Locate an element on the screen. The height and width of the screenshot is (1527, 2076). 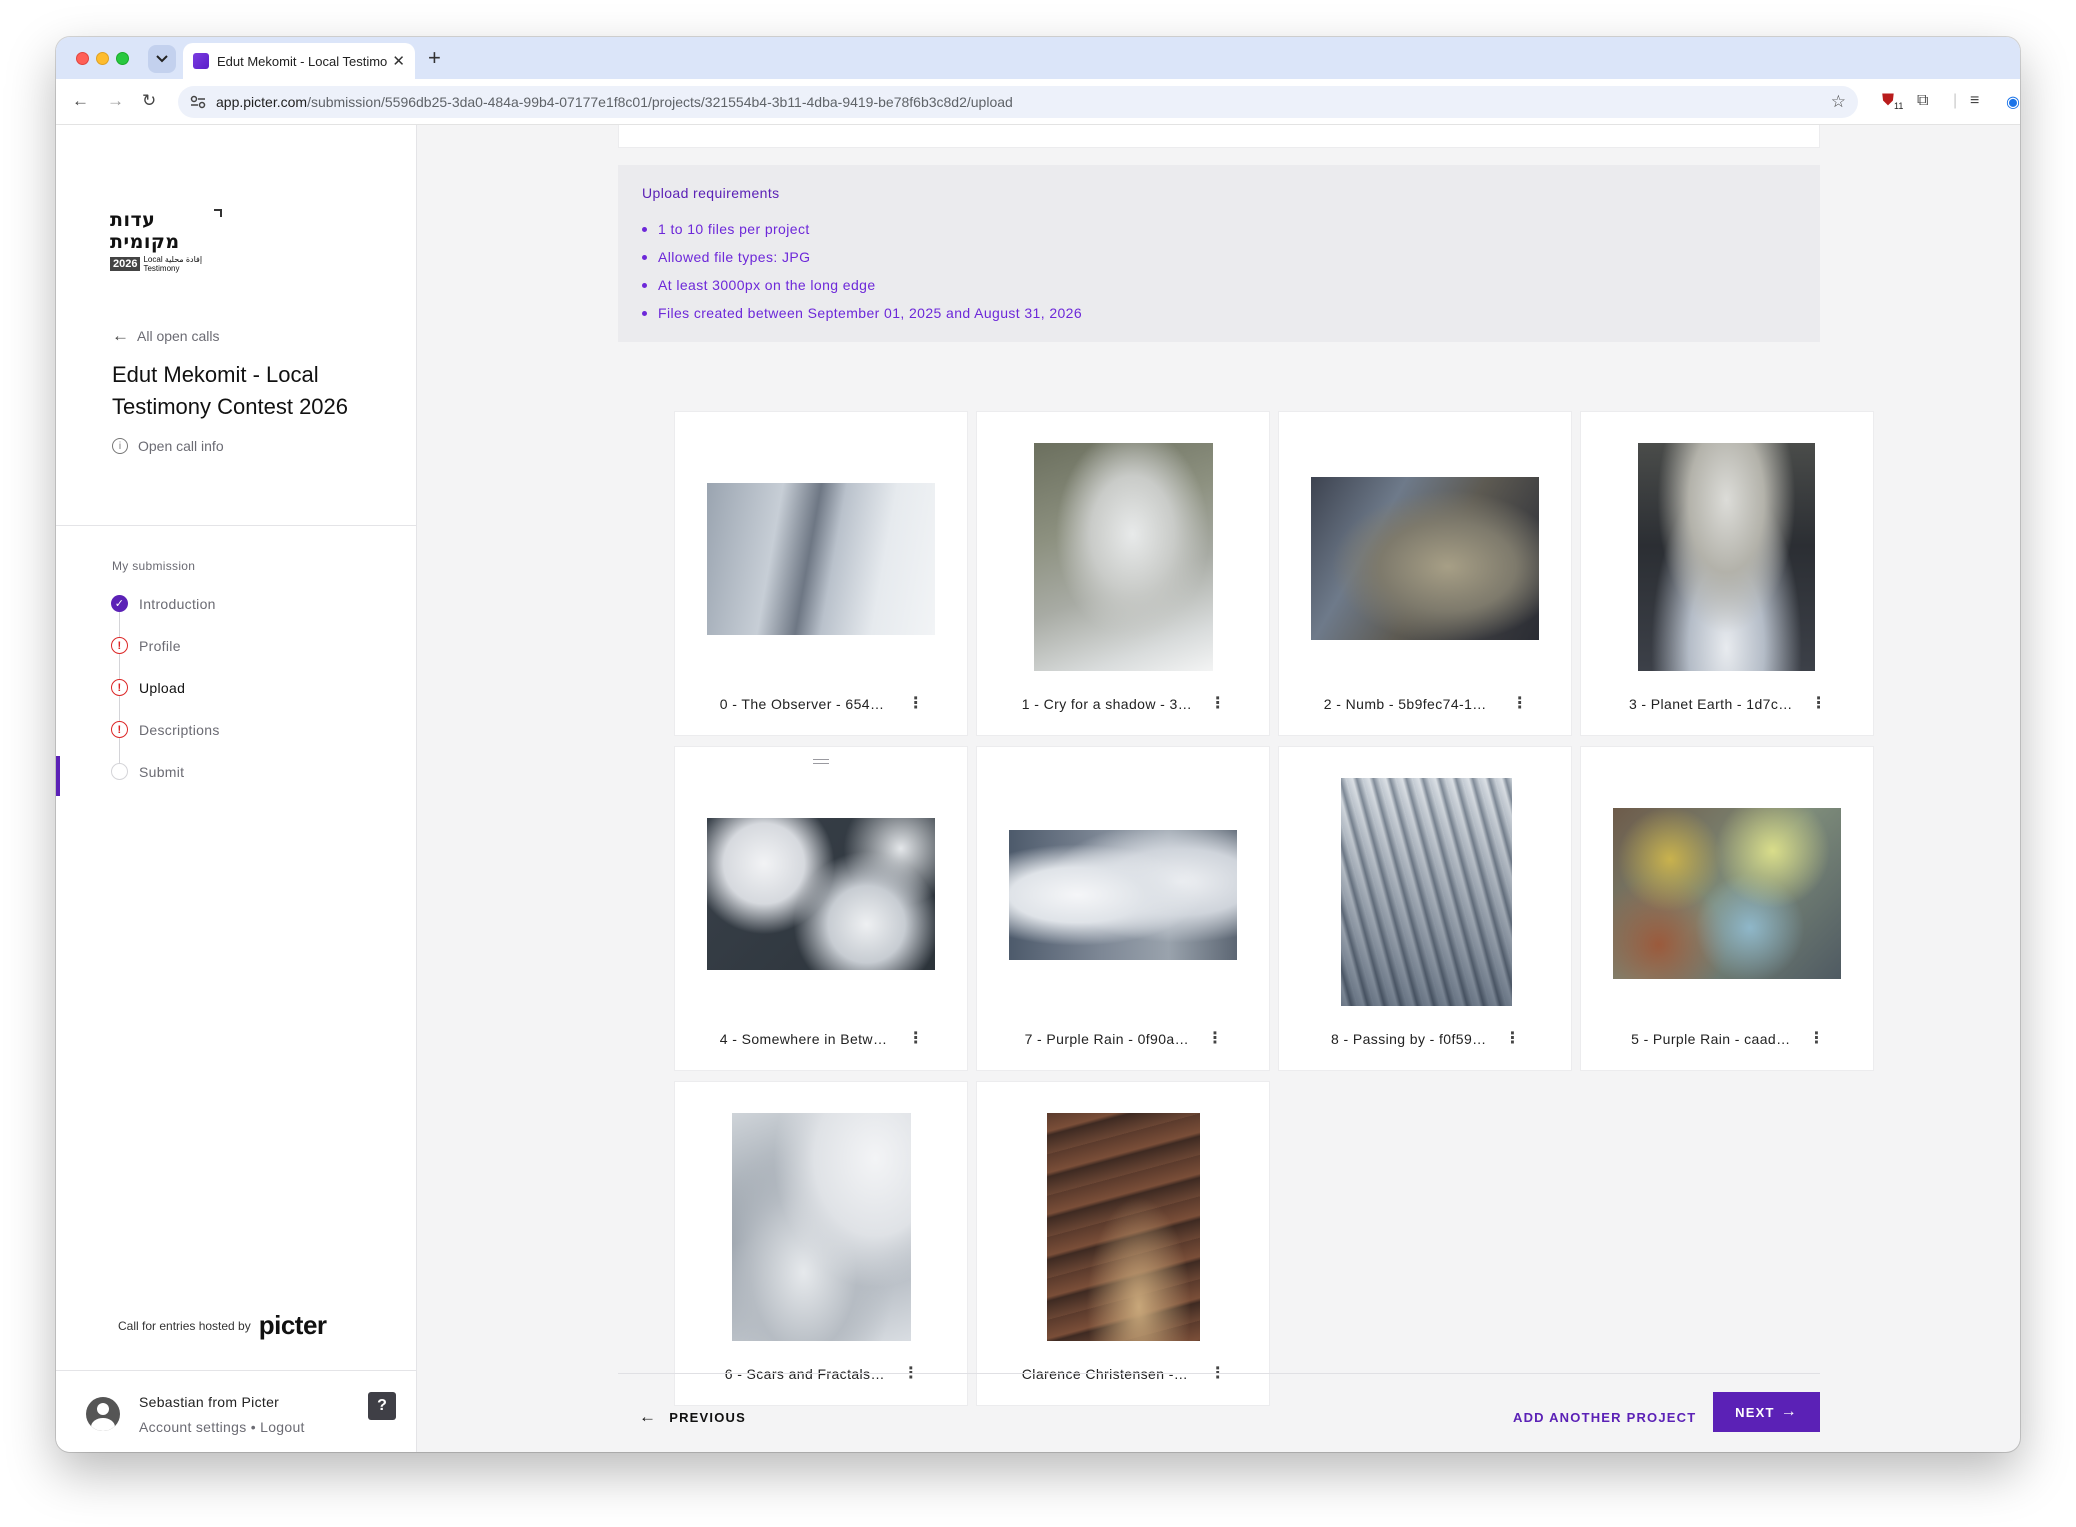
extensions-puzzle-icon: ⧉ is located at coordinates (1922, 101).